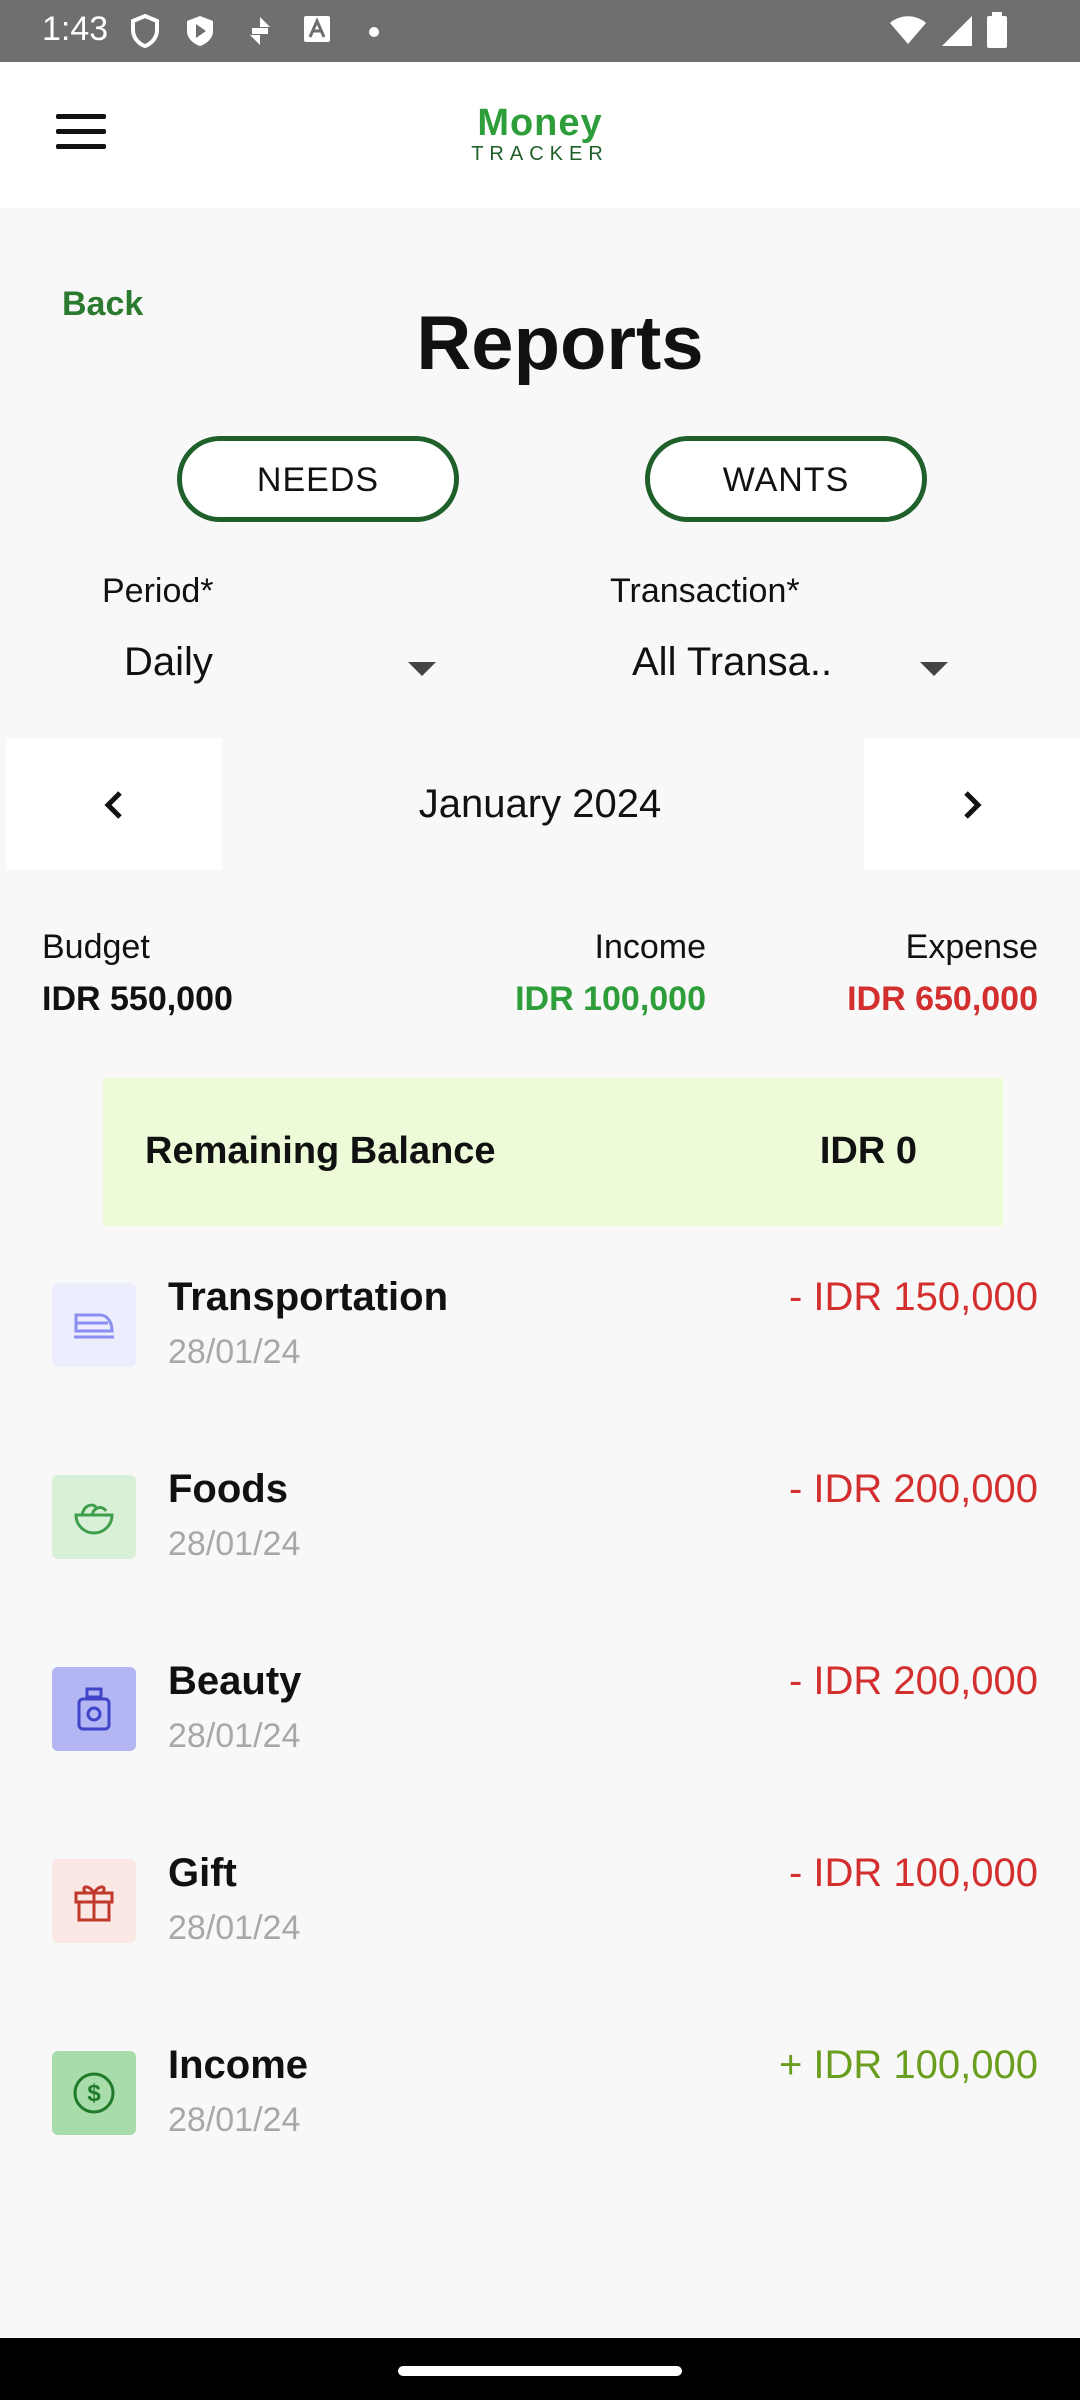 The image size is (1080, 2400). Describe the element at coordinates (260, 31) in the screenshot. I see `data-saver-icon` at that location.